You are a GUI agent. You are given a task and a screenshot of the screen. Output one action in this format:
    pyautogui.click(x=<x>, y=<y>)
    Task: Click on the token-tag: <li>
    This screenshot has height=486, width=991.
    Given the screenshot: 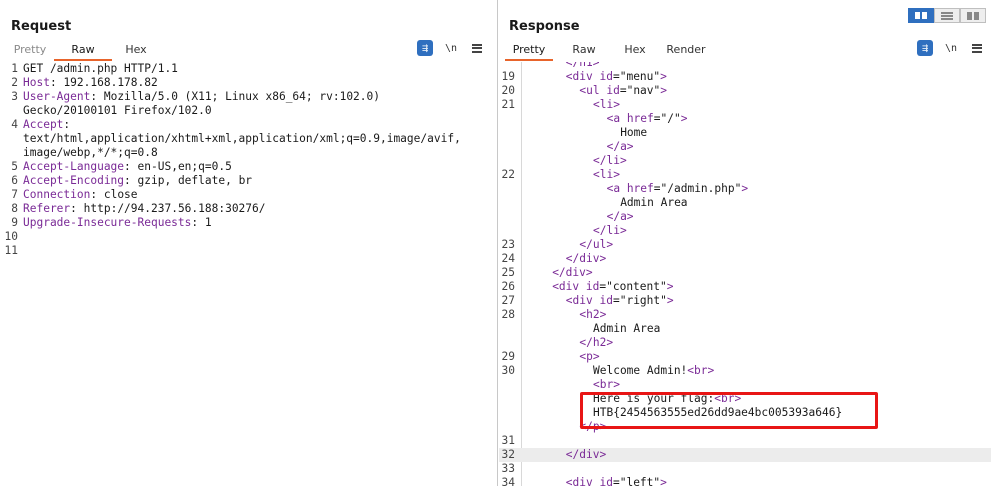 What is the action you would take?
    pyautogui.click(x=606, y=104)
    